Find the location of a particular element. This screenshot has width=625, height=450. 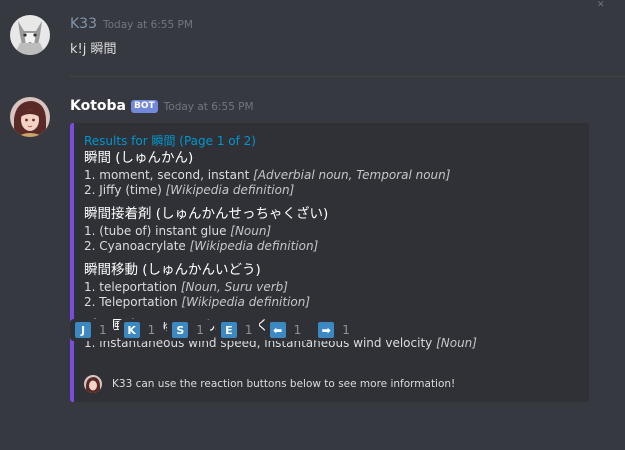

message-divider is located at coordinates (347, 76).